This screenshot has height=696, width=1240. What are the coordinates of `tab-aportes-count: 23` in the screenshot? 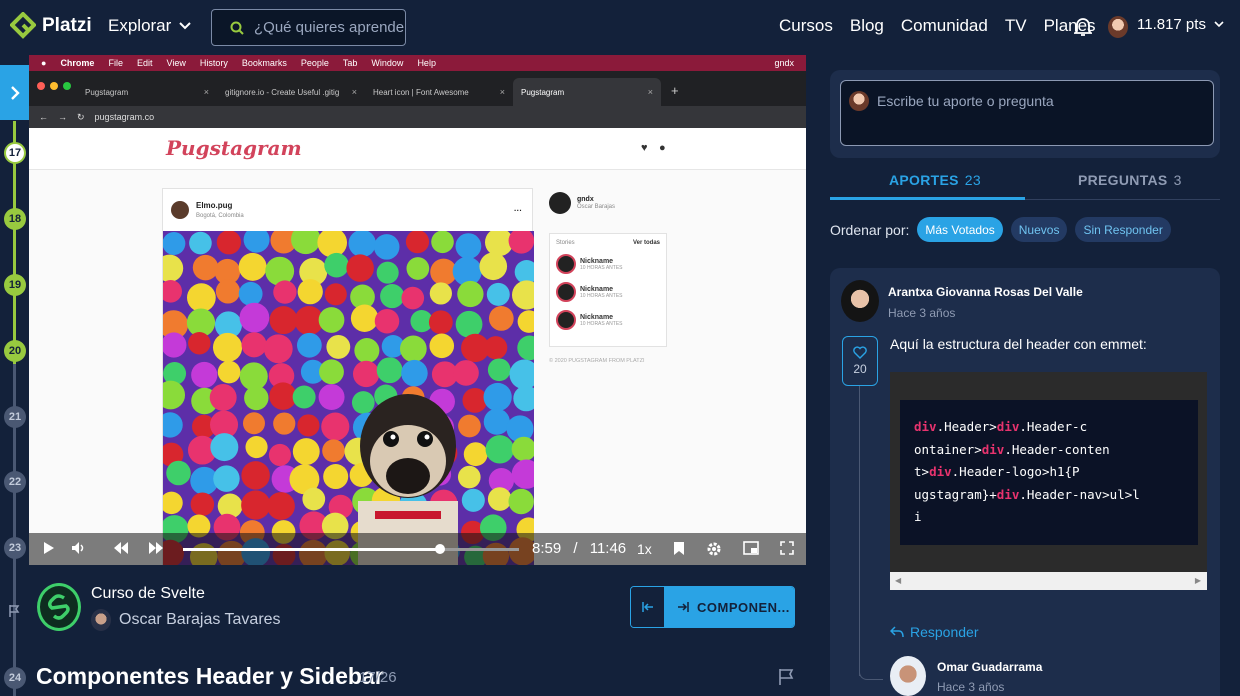 It's located at (972, 180).